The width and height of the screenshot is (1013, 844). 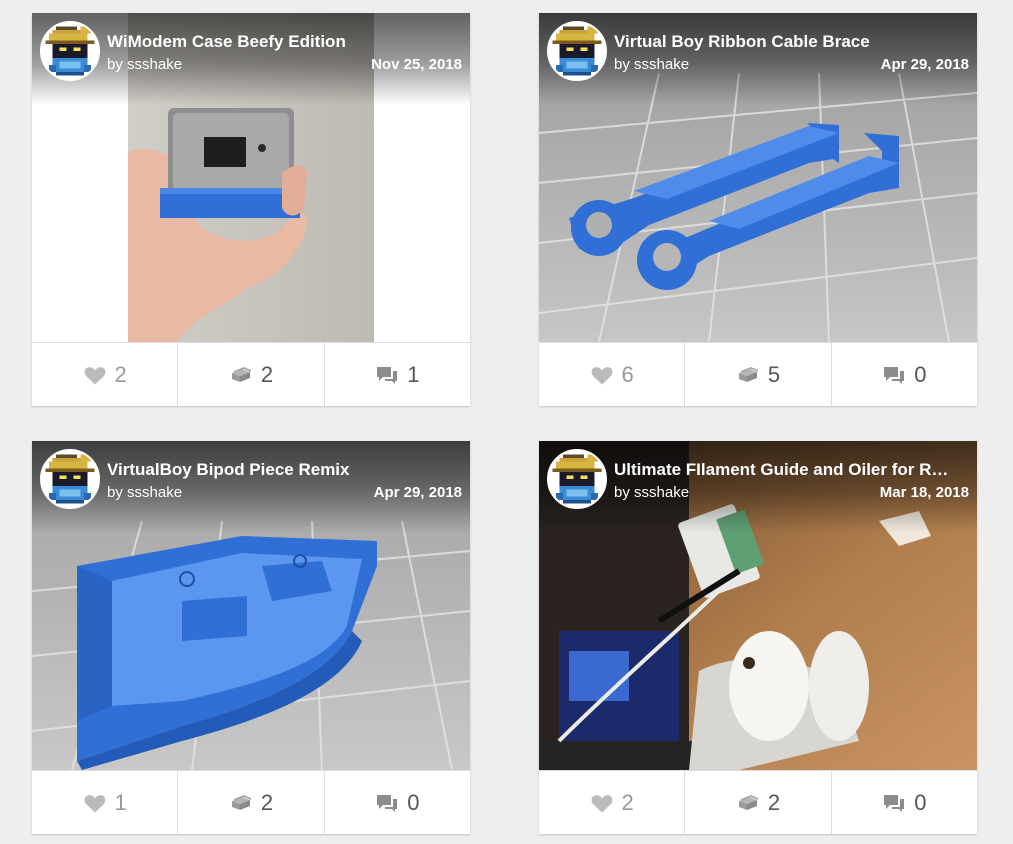 I want to click on card-stats: 1 2 0, so click(x=251, y=802).